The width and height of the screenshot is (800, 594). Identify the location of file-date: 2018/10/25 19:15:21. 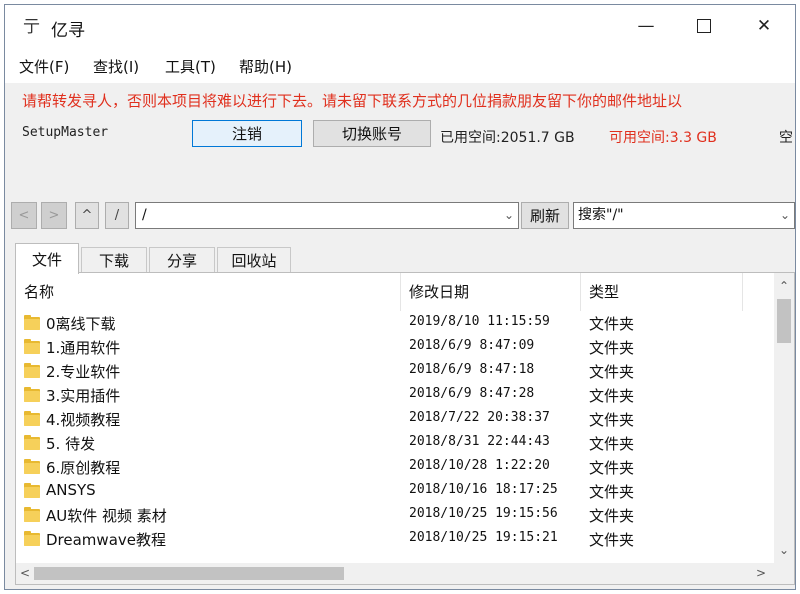
(483, 537).